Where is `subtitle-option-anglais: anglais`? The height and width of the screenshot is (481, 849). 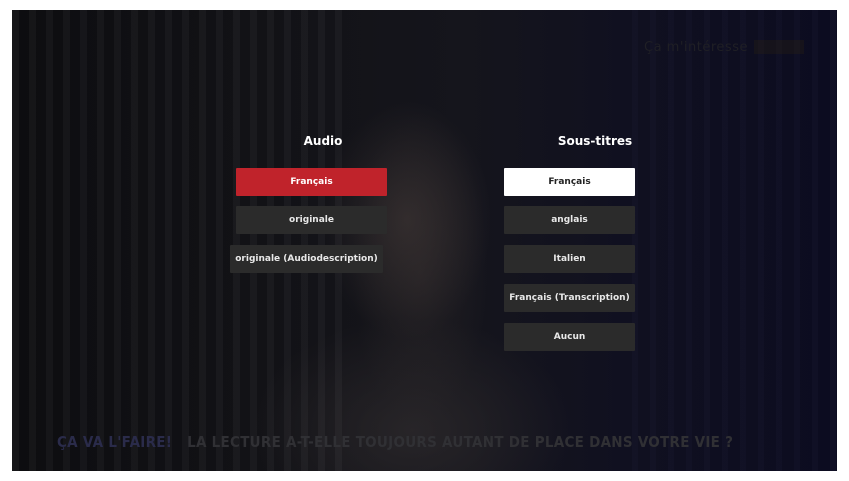
subtitle-option-anglais: anglais is located at coordinates (569, 220).